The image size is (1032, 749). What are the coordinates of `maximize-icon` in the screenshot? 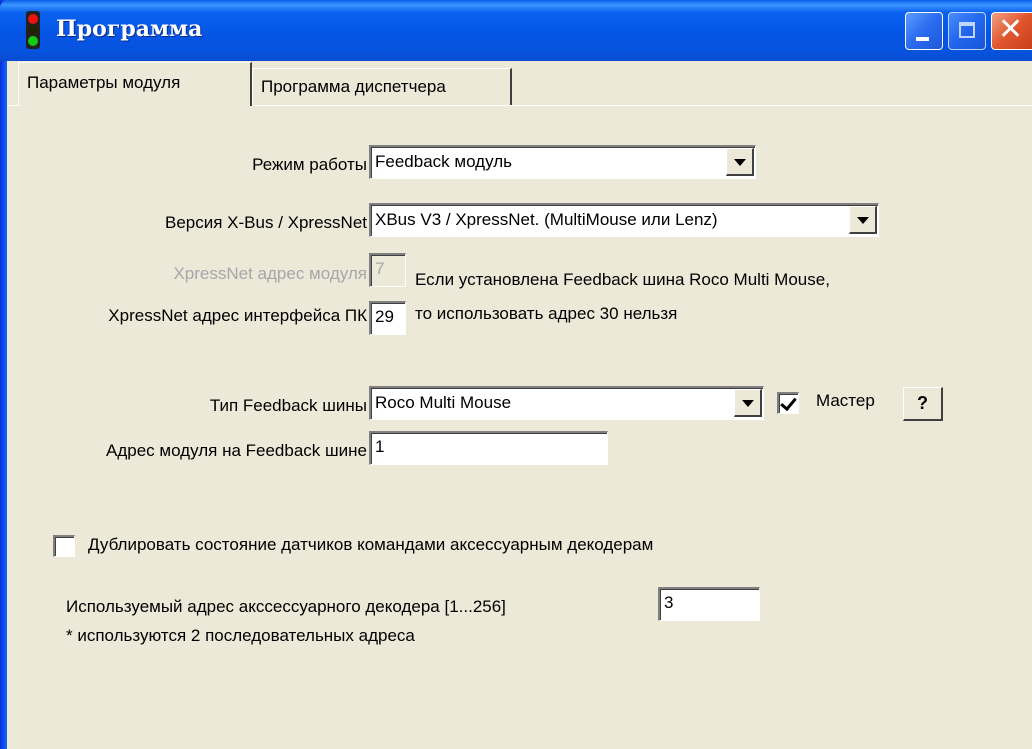 It's located at (967, 30).